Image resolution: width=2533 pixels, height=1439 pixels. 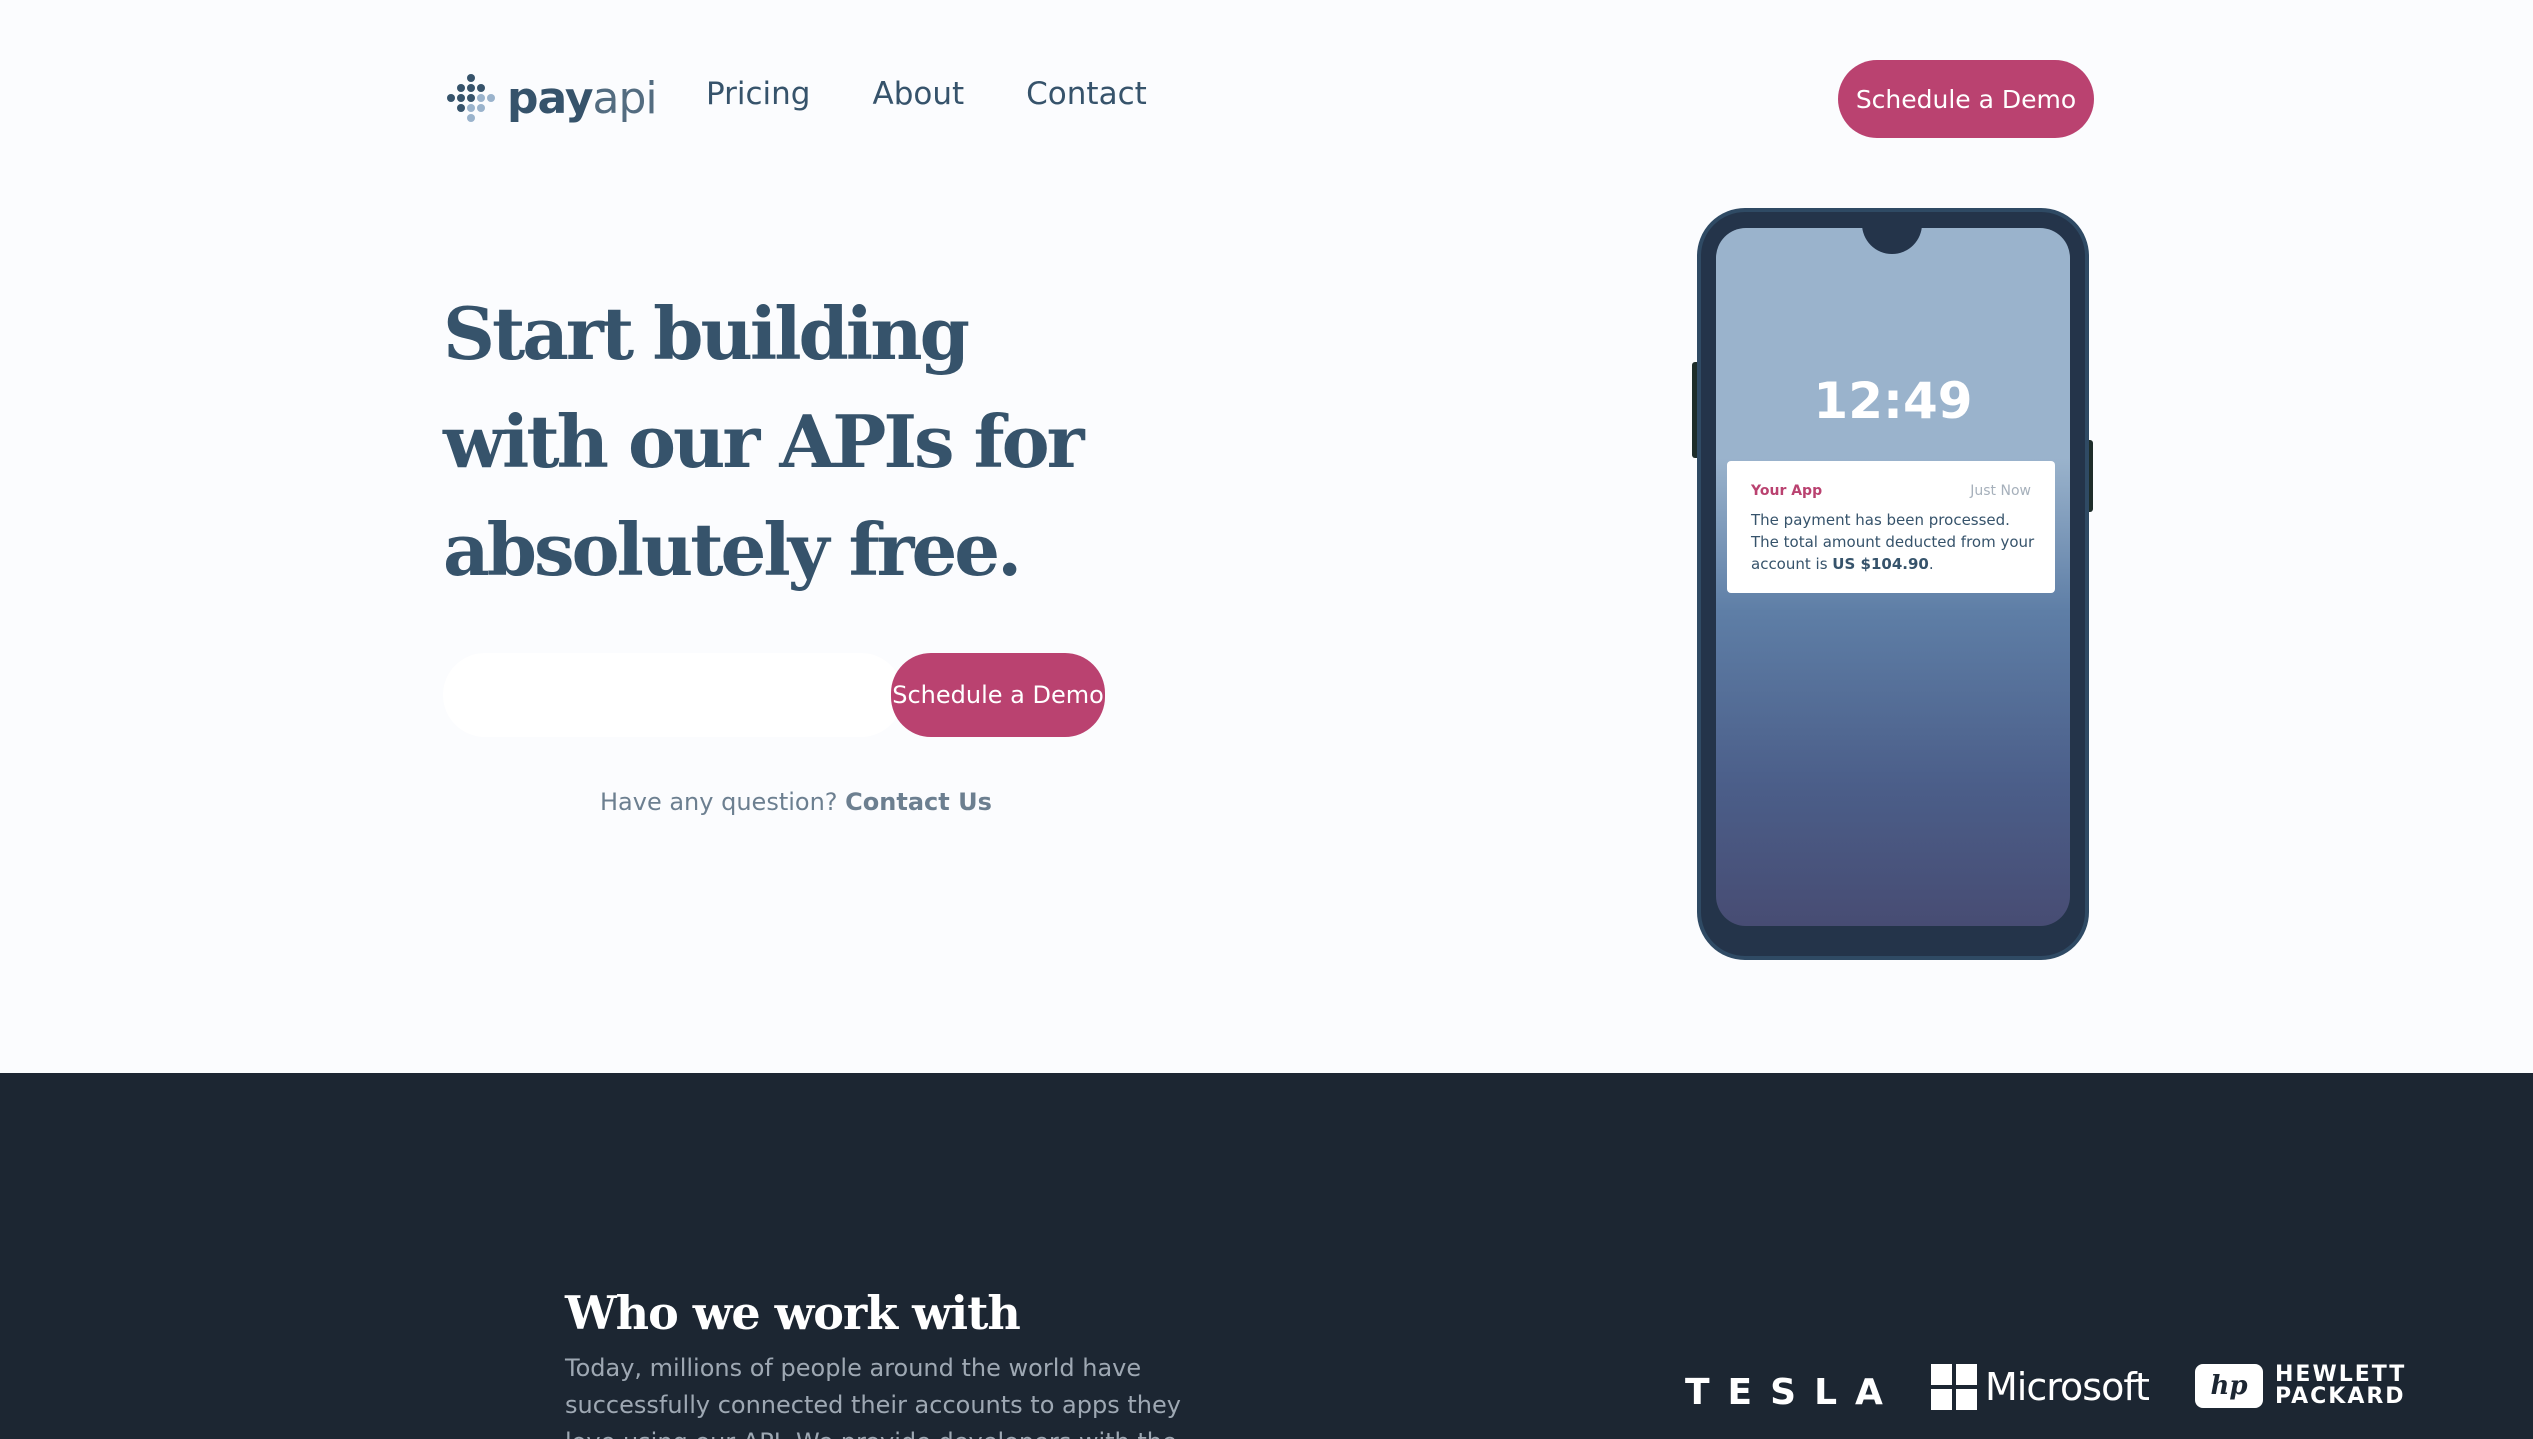 I want to click on hp-wordmark: HEWLETT PACKARD, so click(x=2340, y=1386).